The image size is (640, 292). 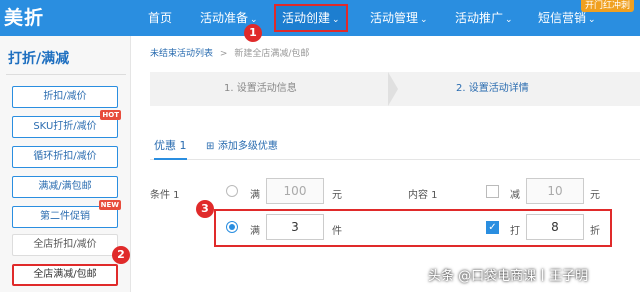 What do you see at coordinates (595, 195) in the screenshot?
I see `row1-yuan2-label: 元` at bounding box center [595, 195].